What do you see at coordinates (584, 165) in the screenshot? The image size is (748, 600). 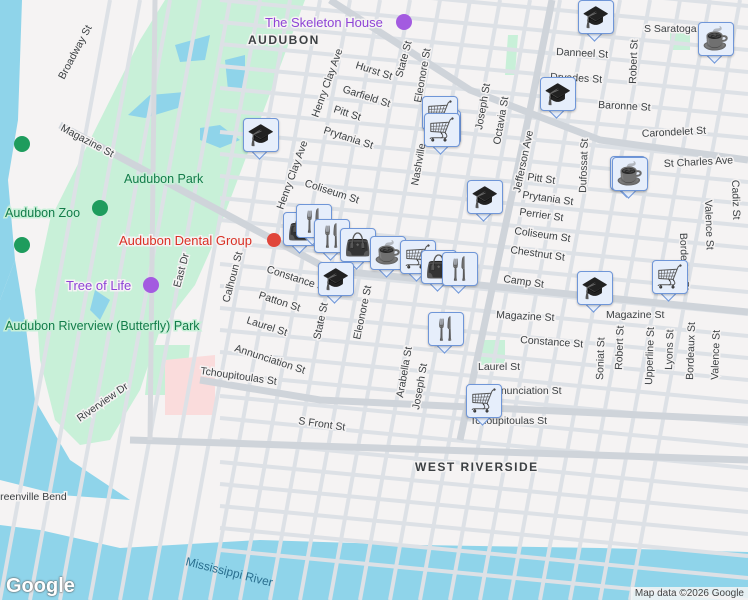 I see `street-label: Dufossat St` at bounding box center [584, 165].